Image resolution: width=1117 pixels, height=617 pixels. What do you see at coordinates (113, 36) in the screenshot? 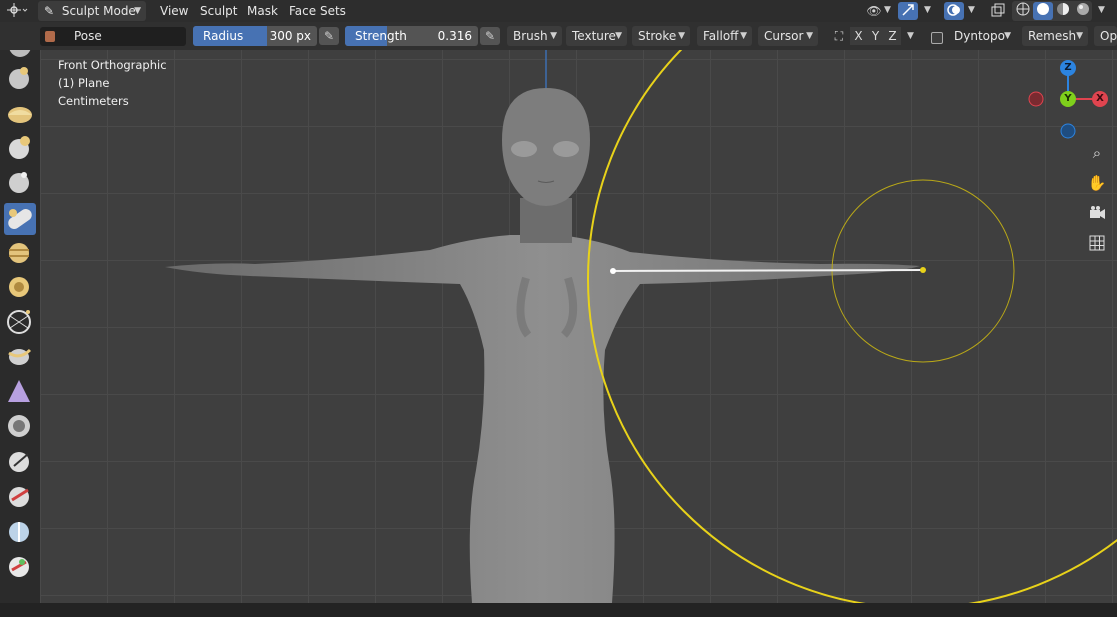
I see `brush-selector: Pose` at bounding box center [113, 36].